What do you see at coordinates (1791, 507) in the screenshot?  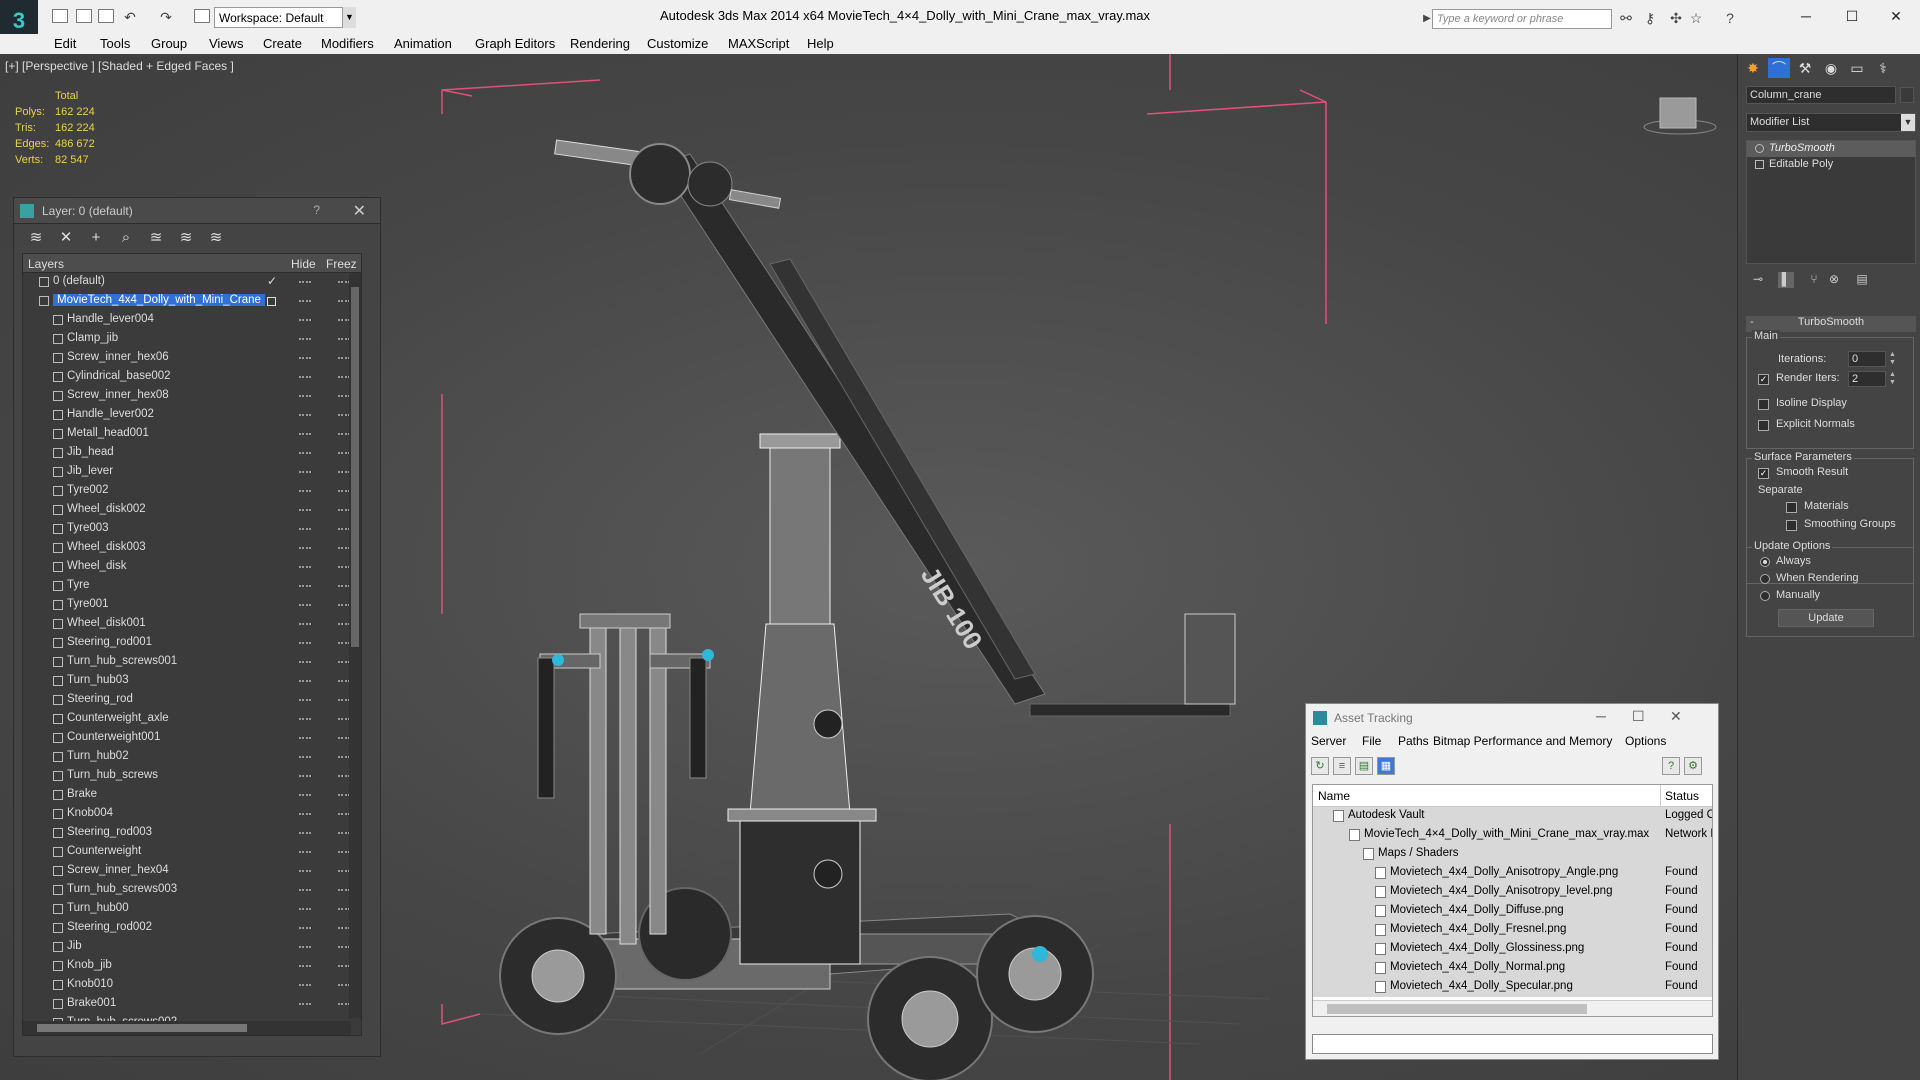 I see `materials-checkbox` at bounding box center [1791, 507].